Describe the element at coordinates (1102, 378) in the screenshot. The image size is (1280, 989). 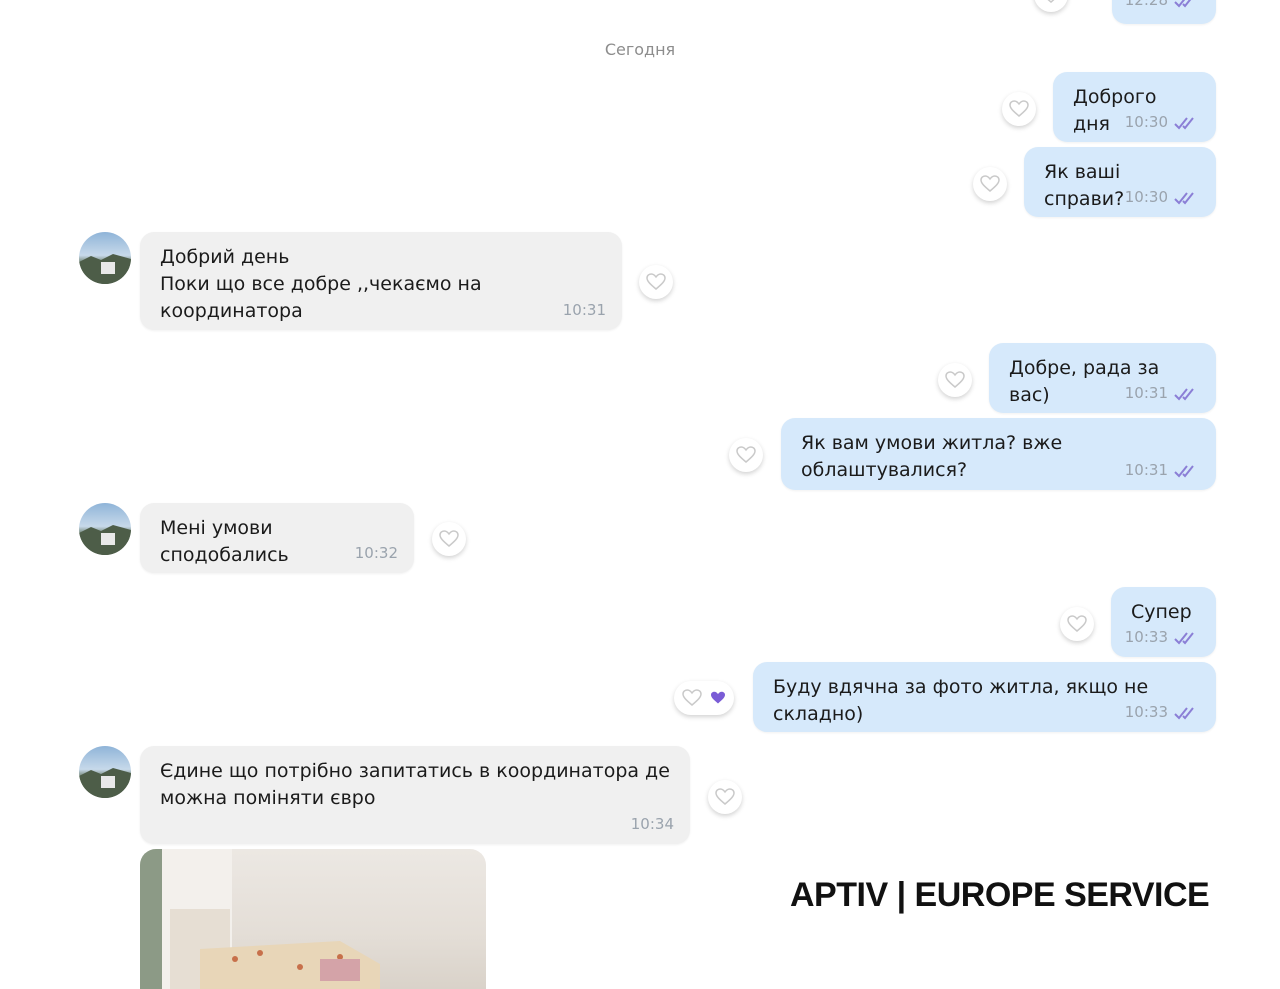
I see `message-bubble-outgoing: Добре, рада за вас) 10:31` at that location.